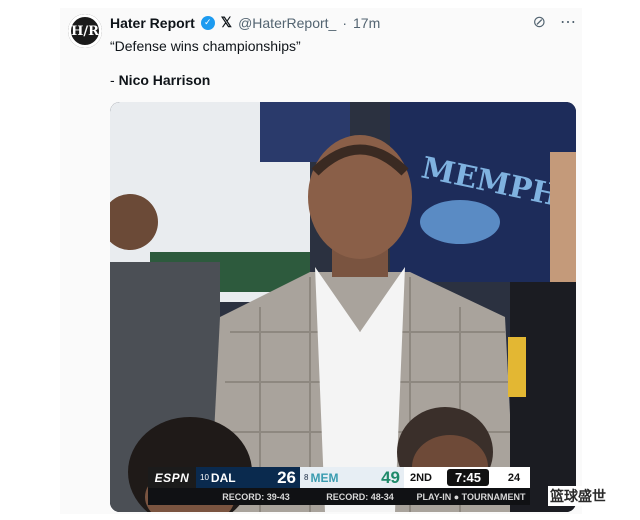  What do you see at coordinates (207, 22) in the screenshot?
I see `verified-badge-icon: ✓` at bounding box center [207, 22].